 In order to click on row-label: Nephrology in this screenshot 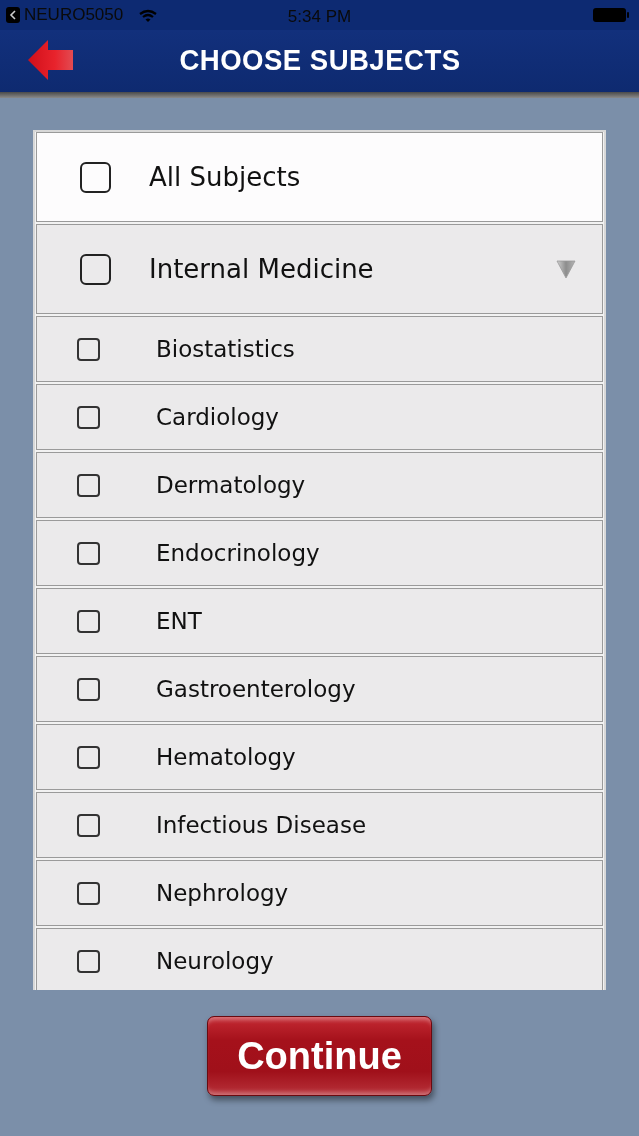, I will do `click(222, 893)`.